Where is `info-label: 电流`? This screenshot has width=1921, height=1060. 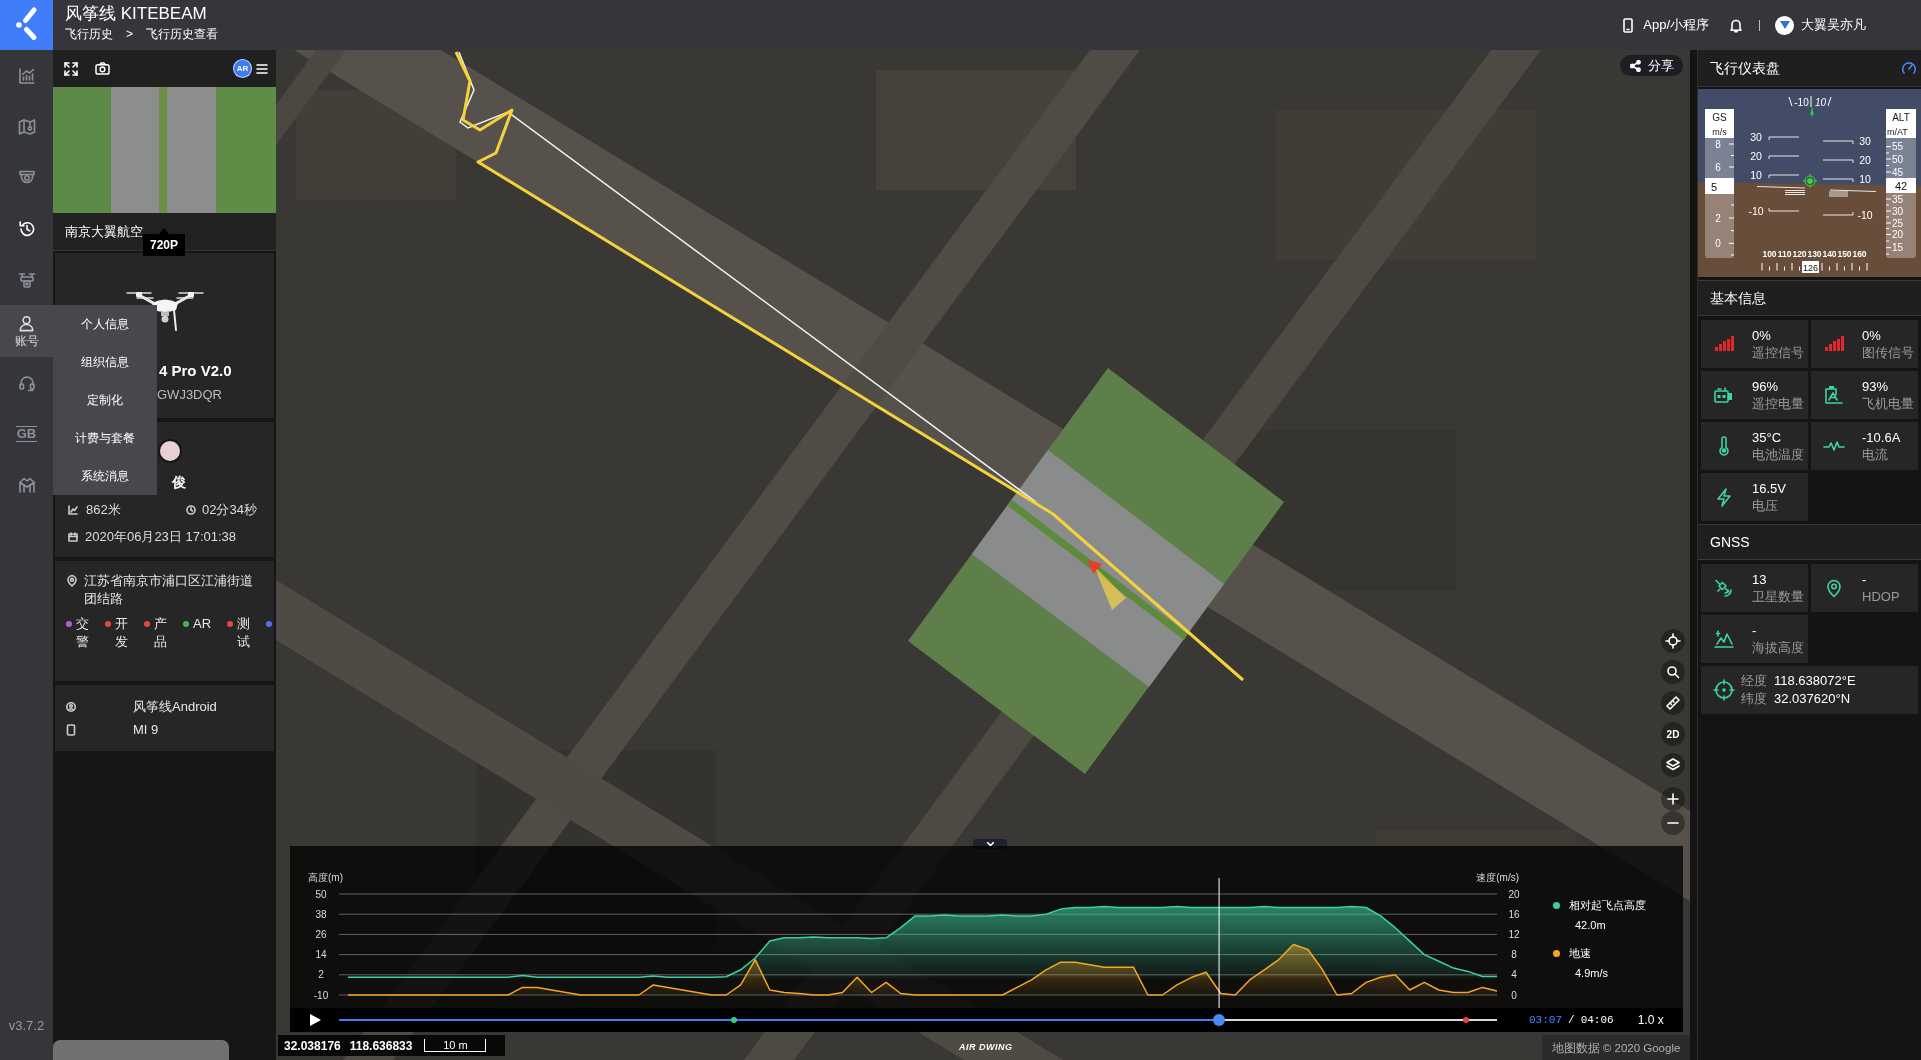
info-label: 电流 is located at coordinates (1875, 454).